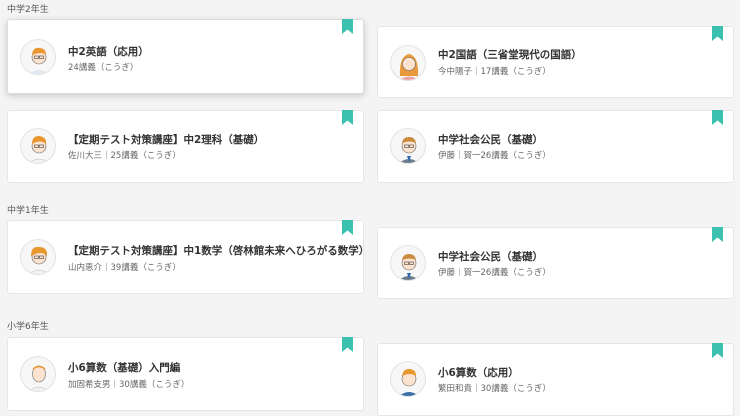  What do you see at coordinates (185, 374) in the screenshot?
I see `course-card-math-grade6-basic: 小6算数（基礎）入門編 加固希支男｜30講義（こうぎ）` at bounding box center [185, 374].